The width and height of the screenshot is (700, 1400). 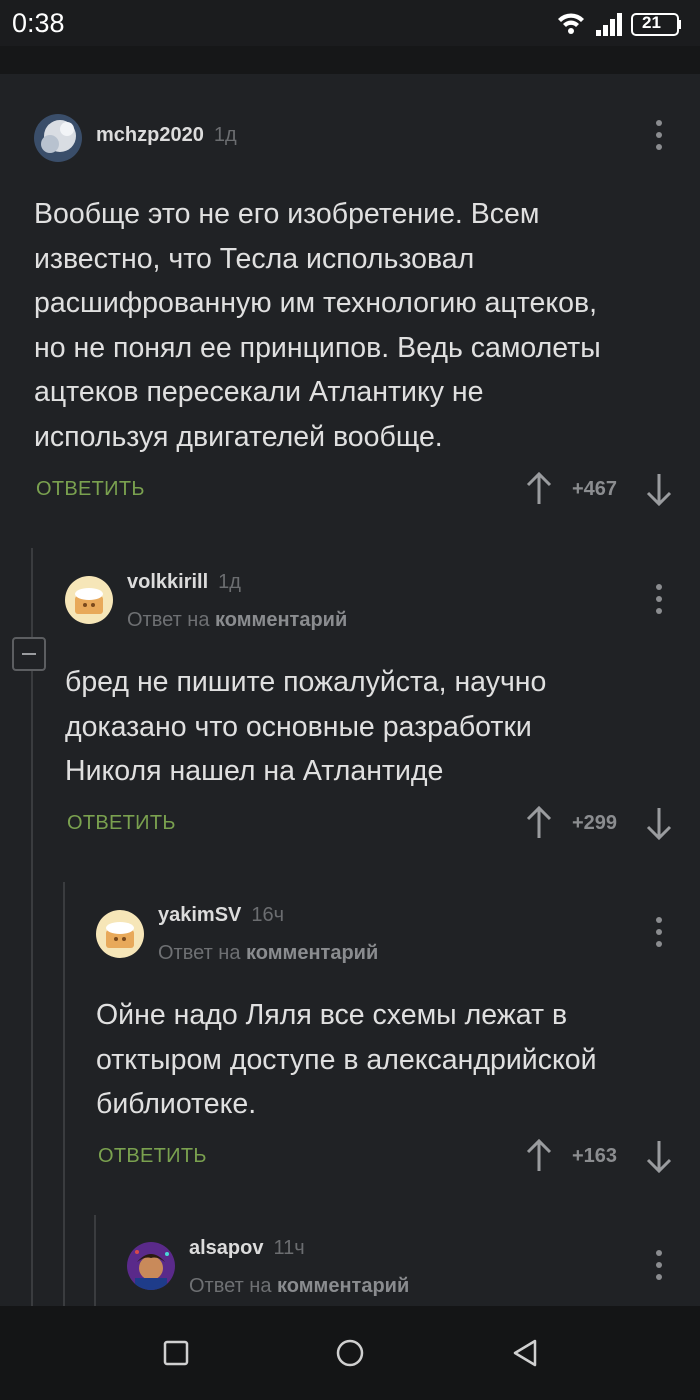 I want to click on collapse-thread-button, so click(x=29, y=654).